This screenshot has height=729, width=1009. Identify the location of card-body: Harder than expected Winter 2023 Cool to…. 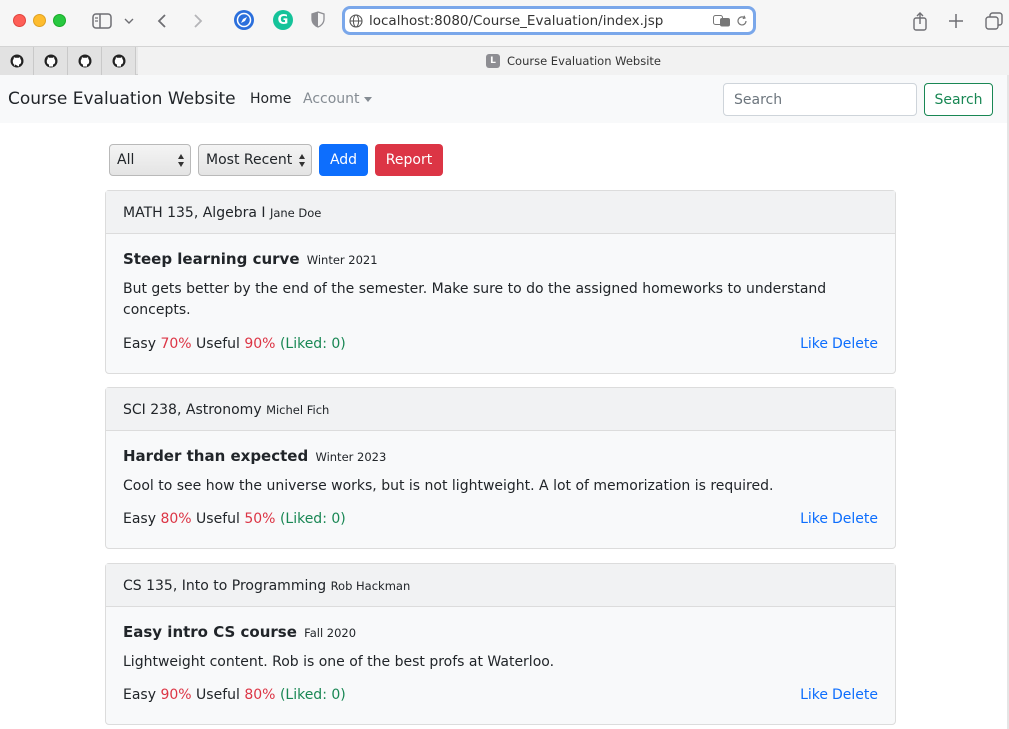
(500, 489).